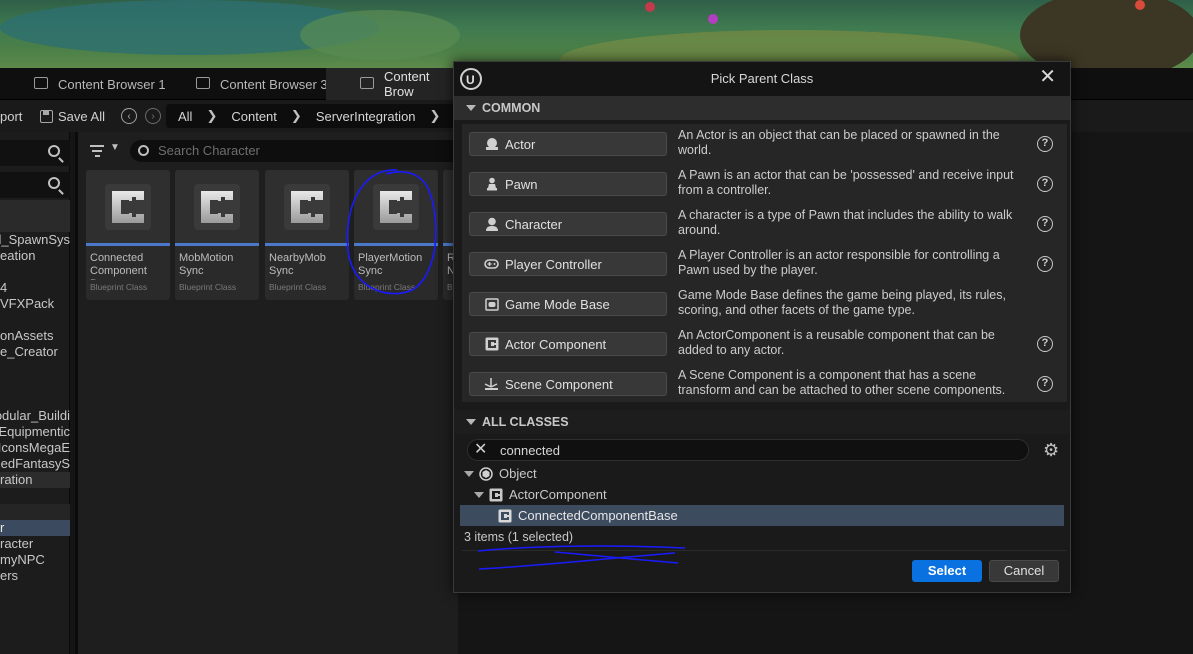 The height and width of the screenshot is (654, 1193). I want to click on sidebar-folder: zedFantasyS, so click(35, 464).